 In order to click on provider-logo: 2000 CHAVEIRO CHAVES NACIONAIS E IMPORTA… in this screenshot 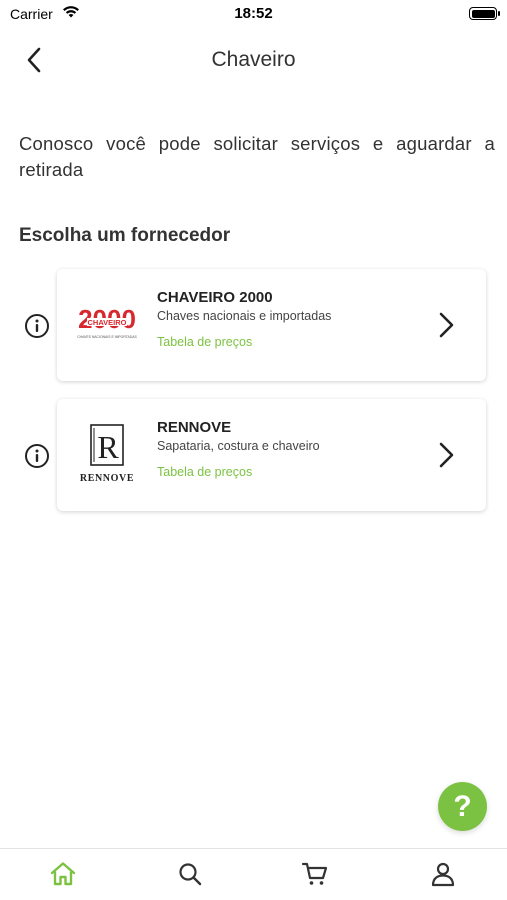, I will do `click(107, 324)`.